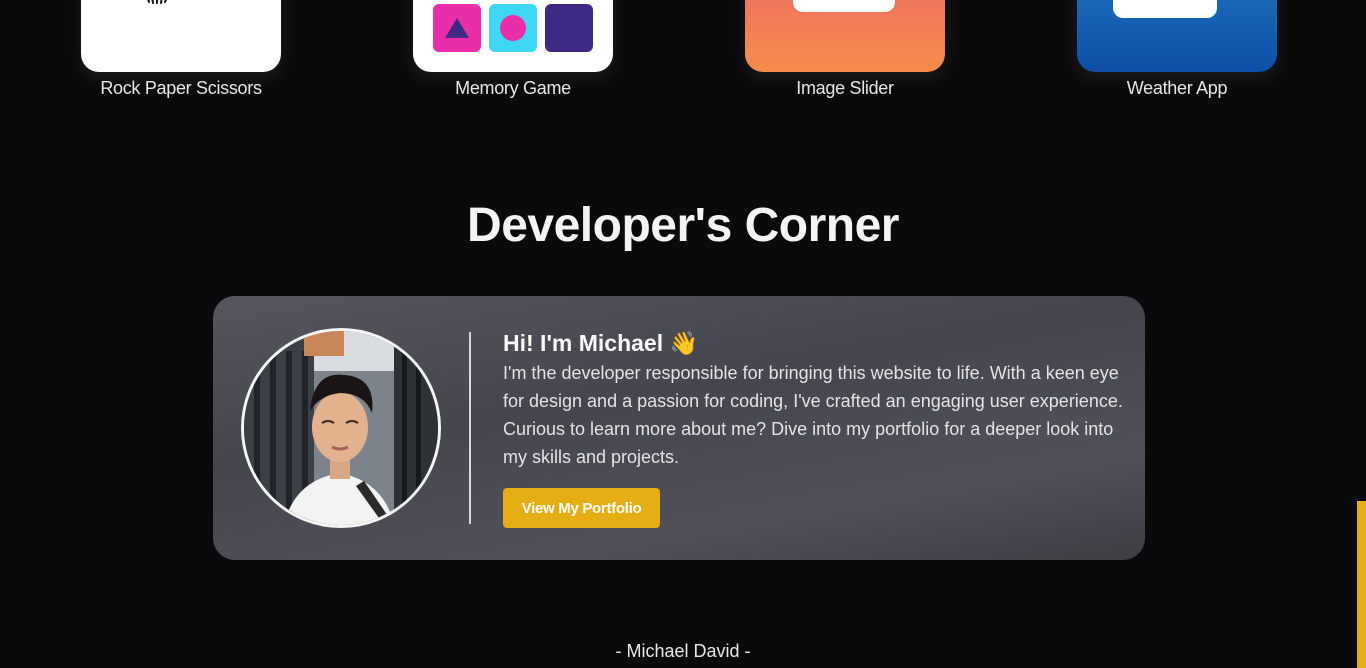 This screenshot has height=668, width=1366. I want to click on rock-paper-scissors-icon, so click(181, 36).